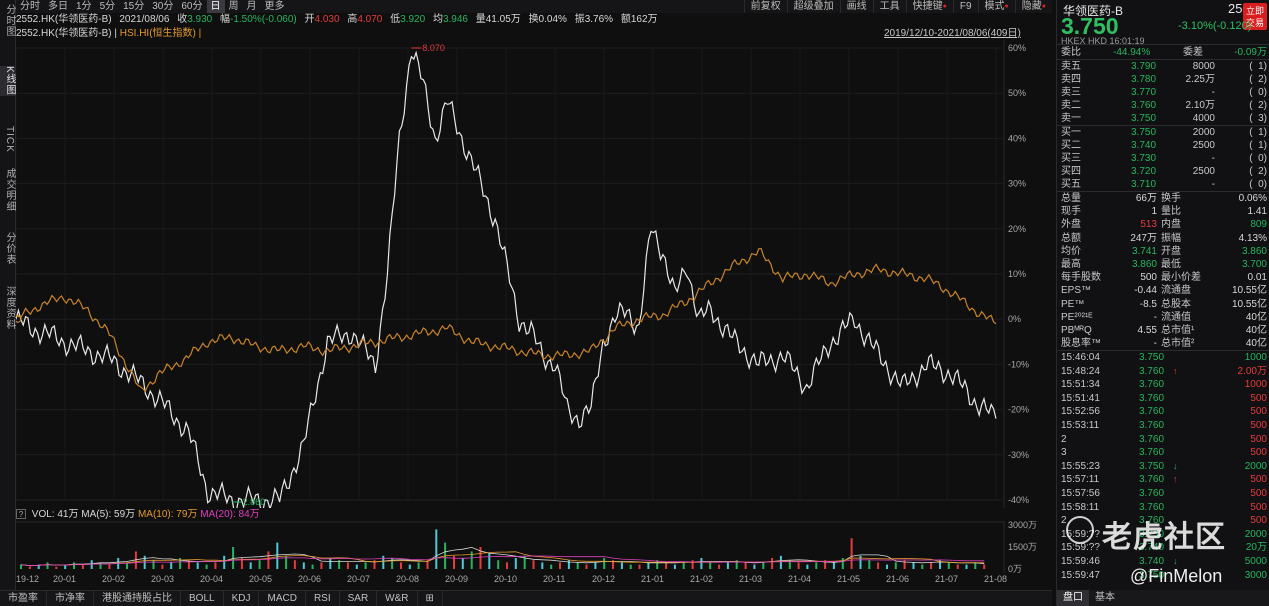 The height and width of the screenshot is (606, 1269). I want to click on bid-row: 买一 3.750 2000 ( 1), so click(1164, 132).